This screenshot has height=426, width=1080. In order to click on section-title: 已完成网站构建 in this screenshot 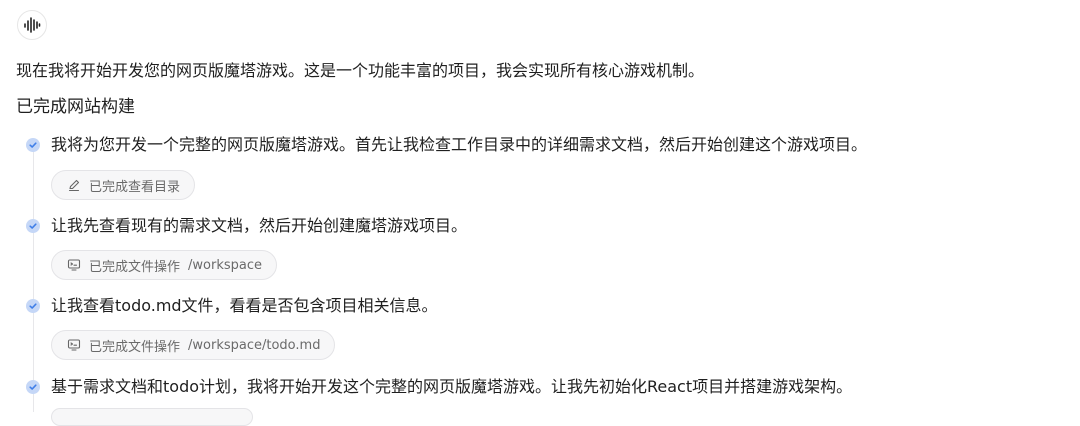, I will do `click(75, 107)`.